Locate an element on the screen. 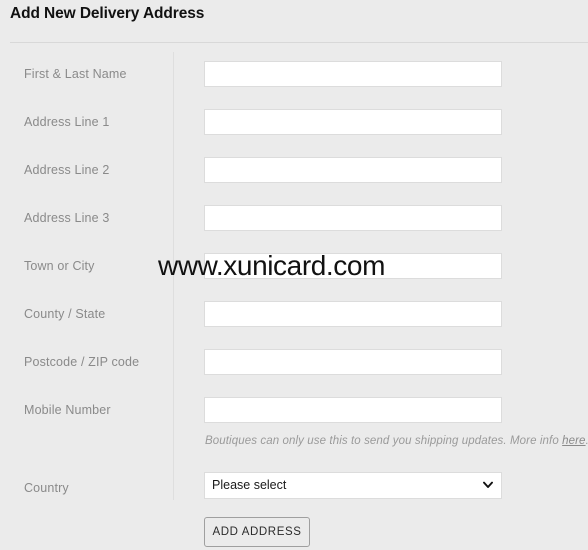 The width and height of the screenshot is (588, 550). field-wrap-town-or-city is located at coordinates (353, 266).